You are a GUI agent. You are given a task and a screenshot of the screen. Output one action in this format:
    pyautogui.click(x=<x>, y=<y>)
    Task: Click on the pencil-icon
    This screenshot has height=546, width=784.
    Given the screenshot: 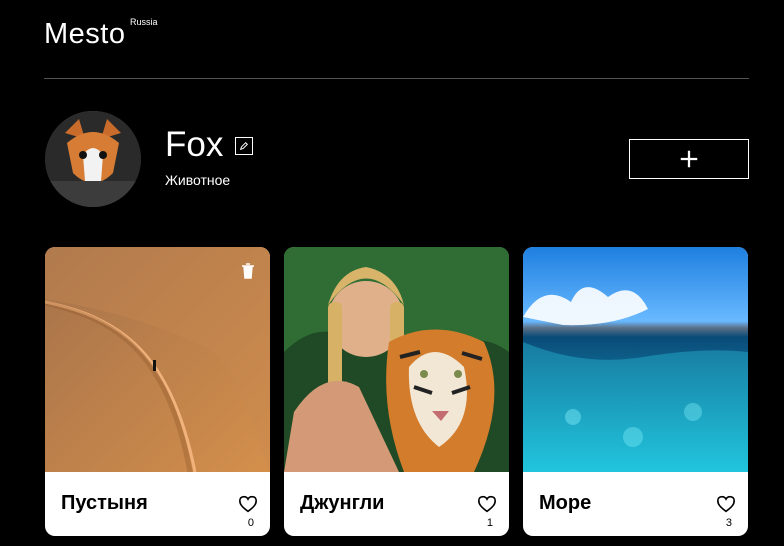 What is the action you would take?
    pyautogui.click(x=244, y=146)
    